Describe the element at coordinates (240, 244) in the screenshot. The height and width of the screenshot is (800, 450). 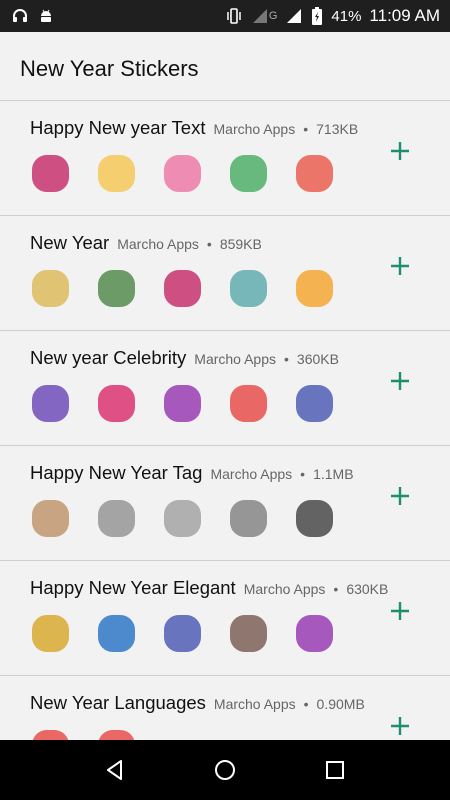
I see `pack-size: 859KB` at that location.